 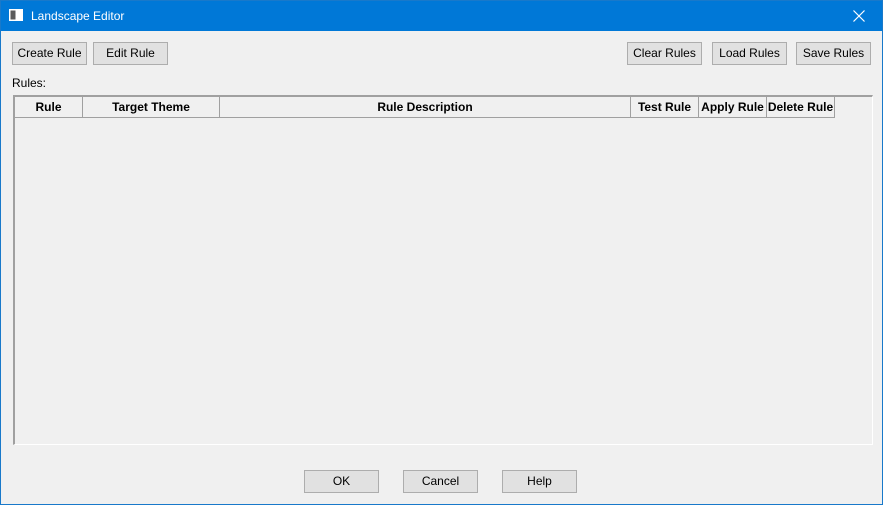 What do you see at coordinates (833, 53) in the screenshot?
I see `save-rules-button: Save Rules` at bounding box center [833, 53].